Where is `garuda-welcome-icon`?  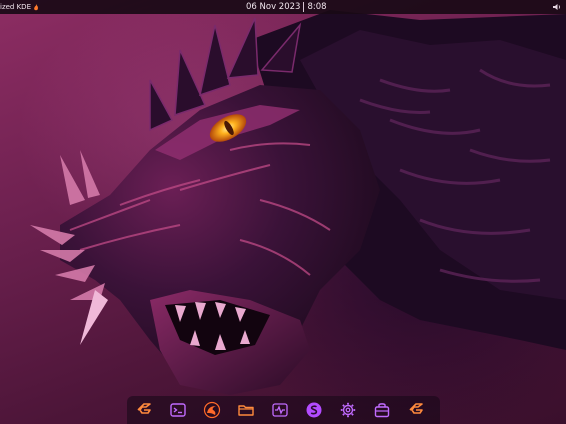 garuda-welcome-icon is located at coordinates (416, 408).